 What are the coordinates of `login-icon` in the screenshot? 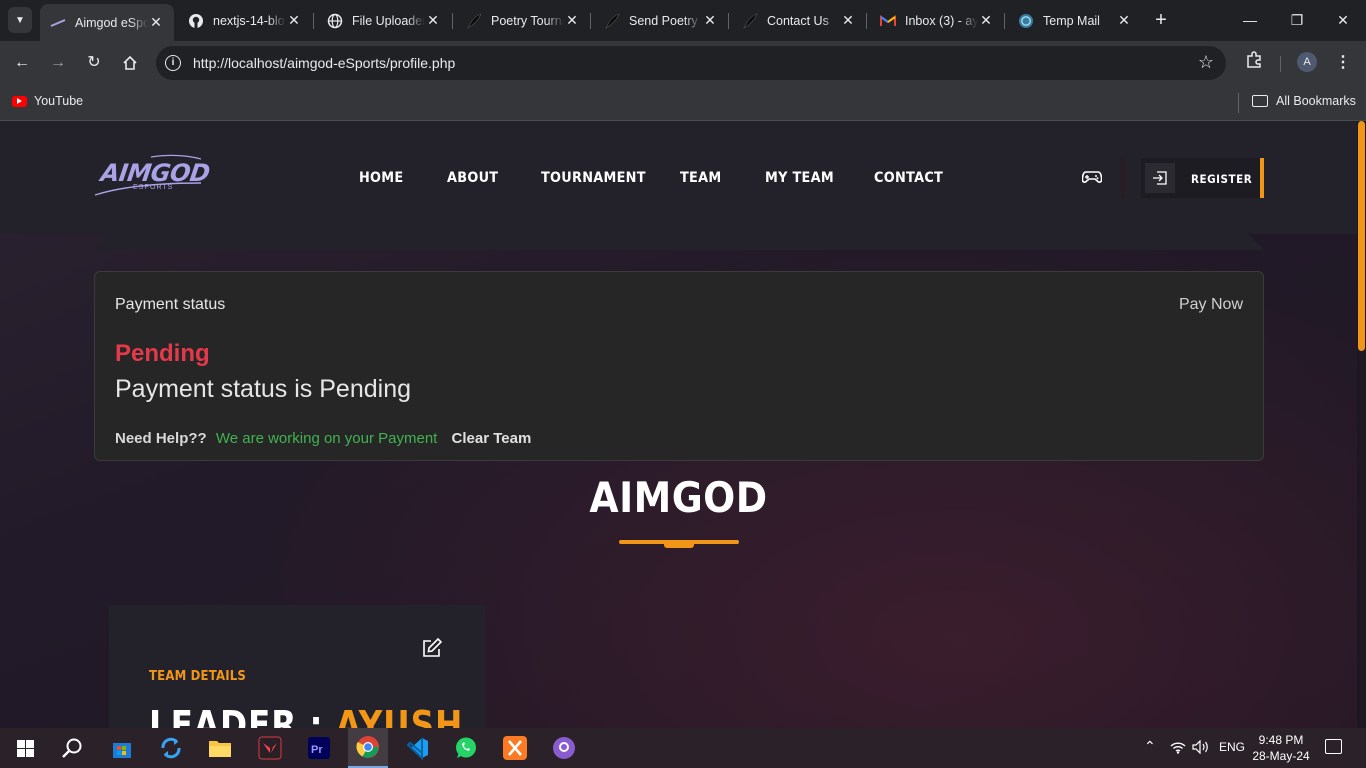 It's located at (1160, 178).